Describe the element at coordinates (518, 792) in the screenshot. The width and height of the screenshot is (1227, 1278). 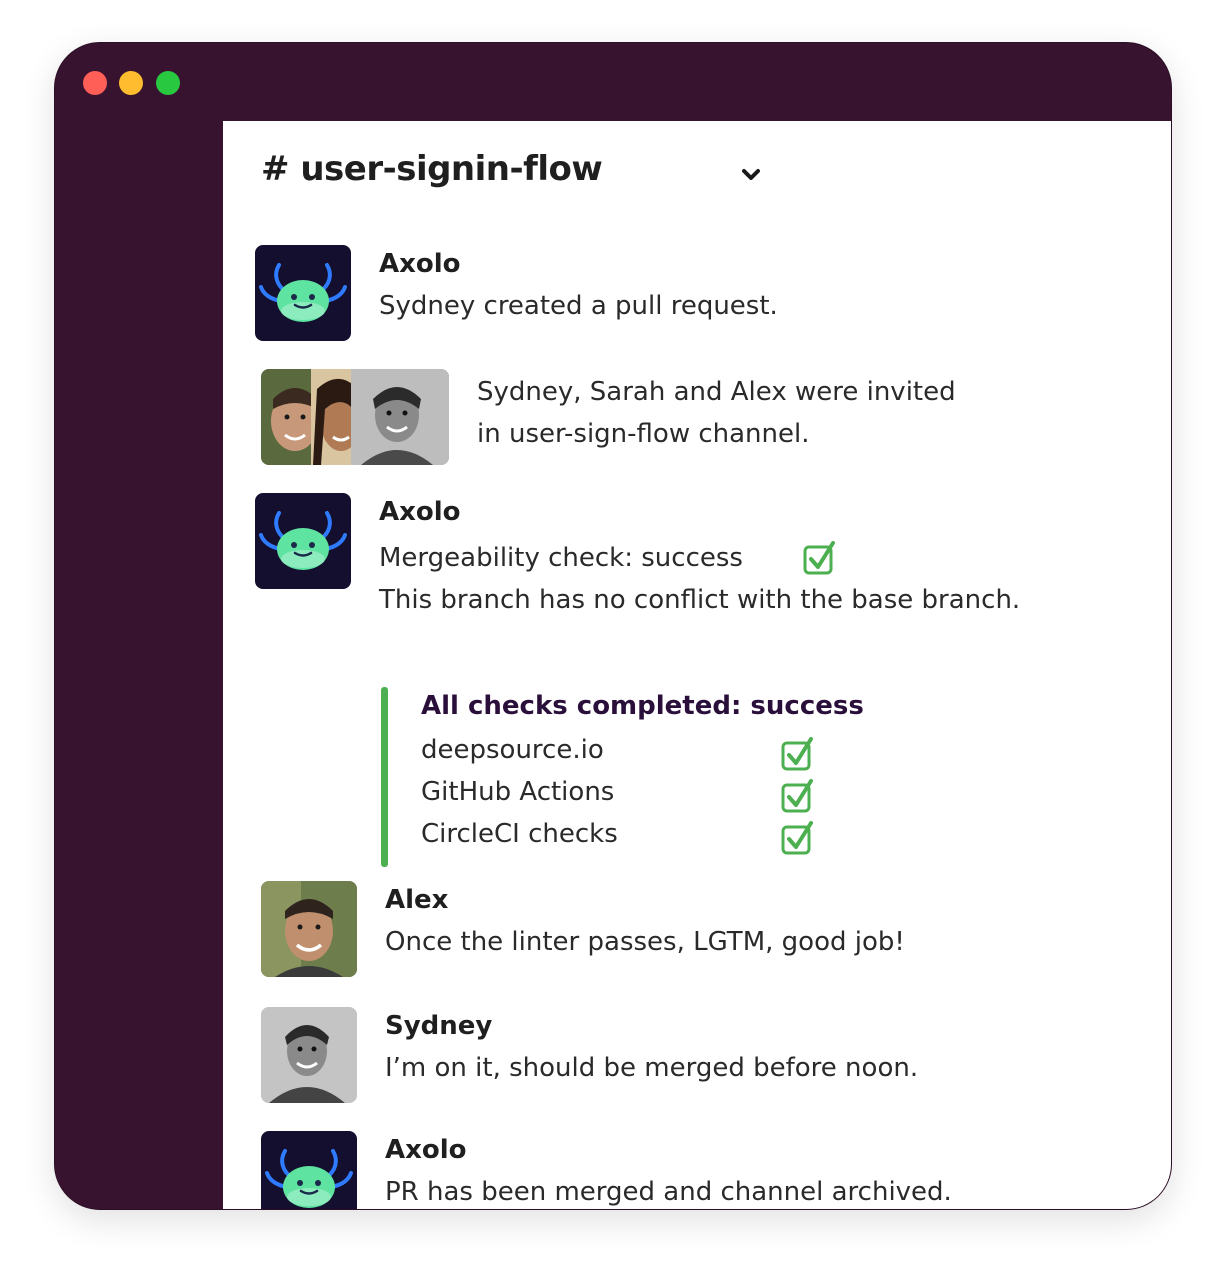
I see `check-item: GitHub Actions` at that location.